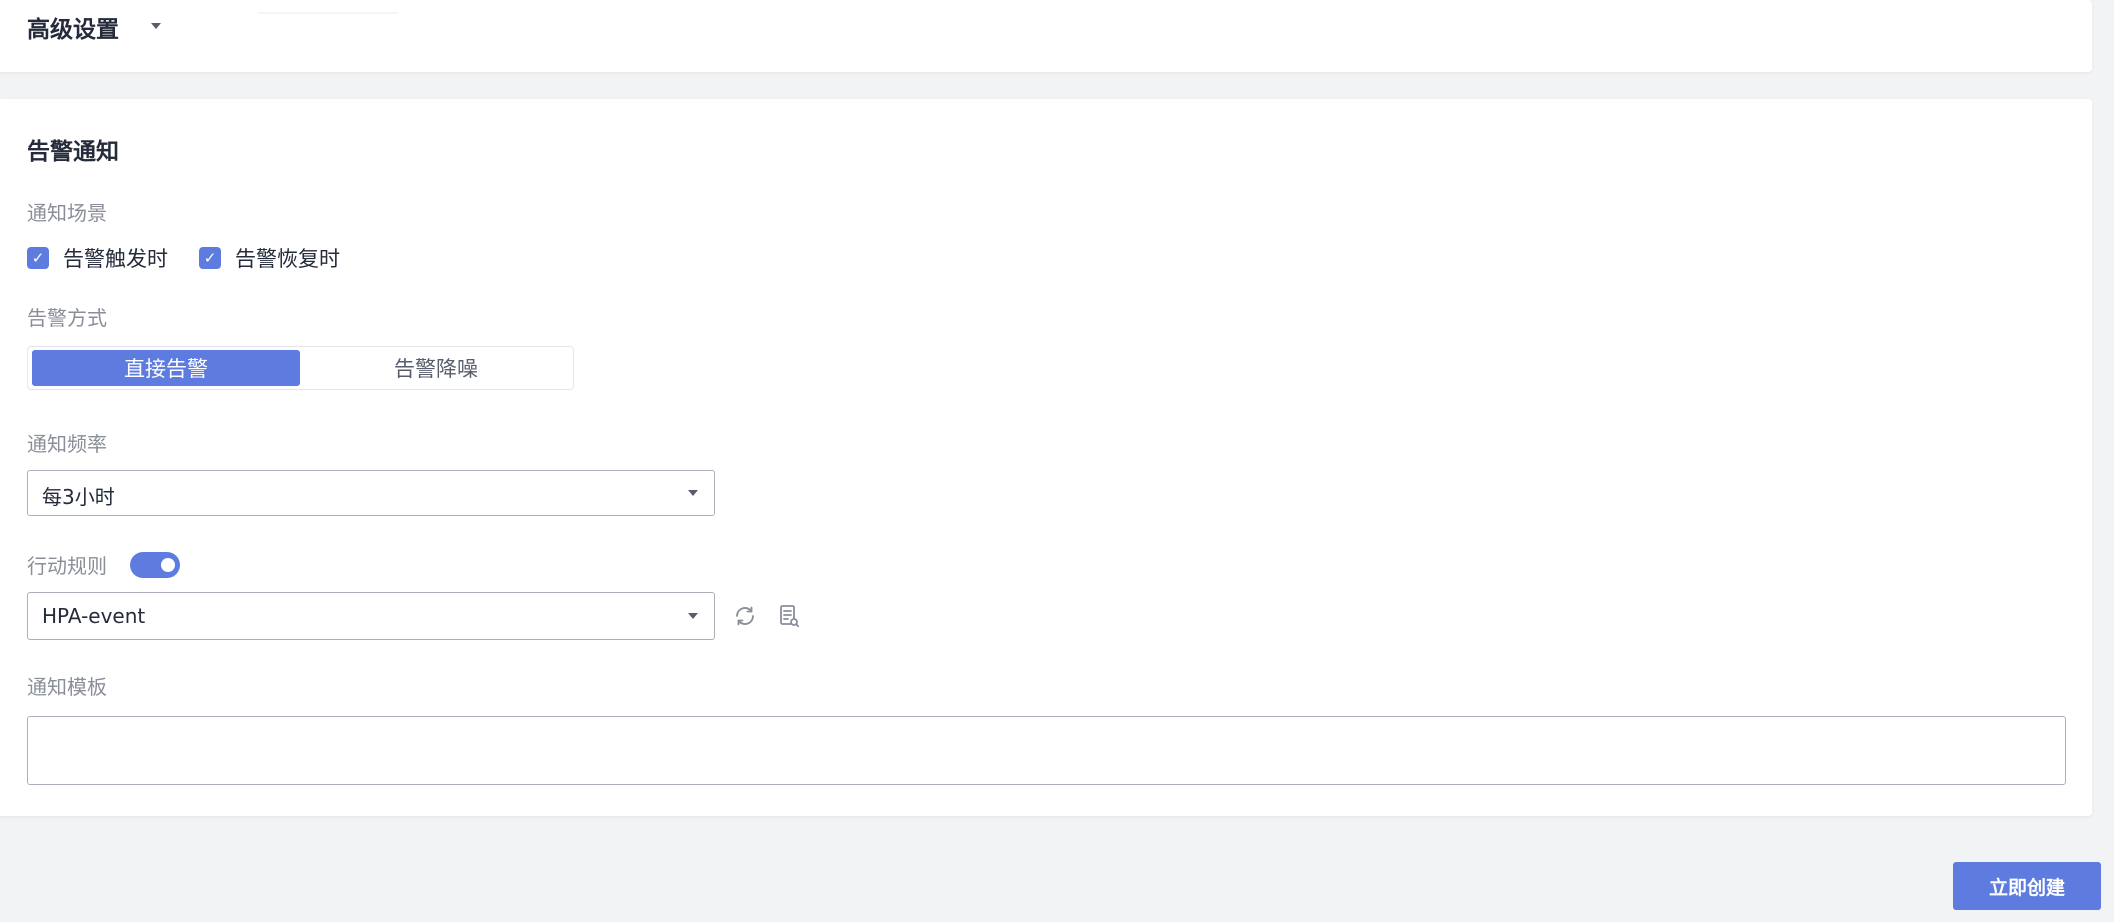 This screenshot has height=922, width=2114. I want to click on notification-template-input, so click(1046, 750).